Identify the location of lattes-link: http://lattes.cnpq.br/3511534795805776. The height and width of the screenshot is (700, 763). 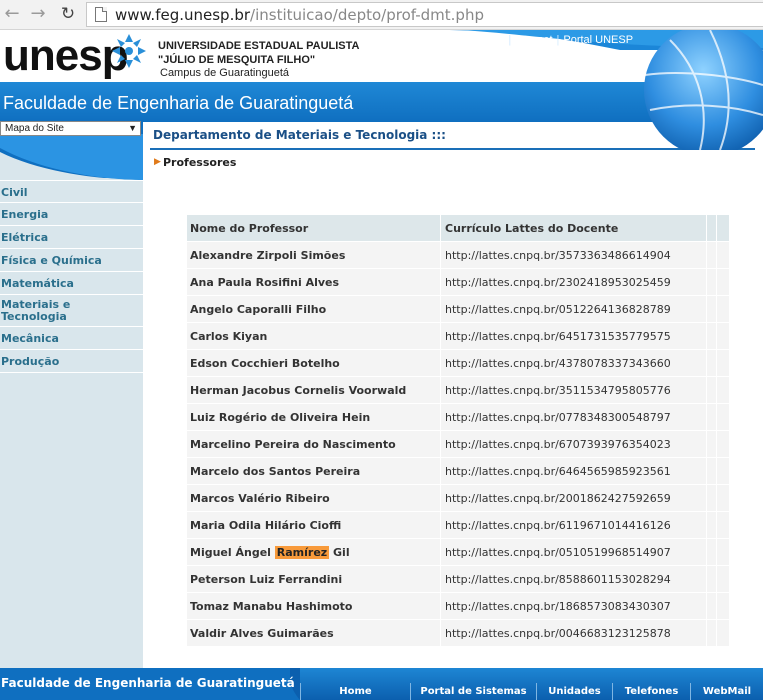
(574, 390).